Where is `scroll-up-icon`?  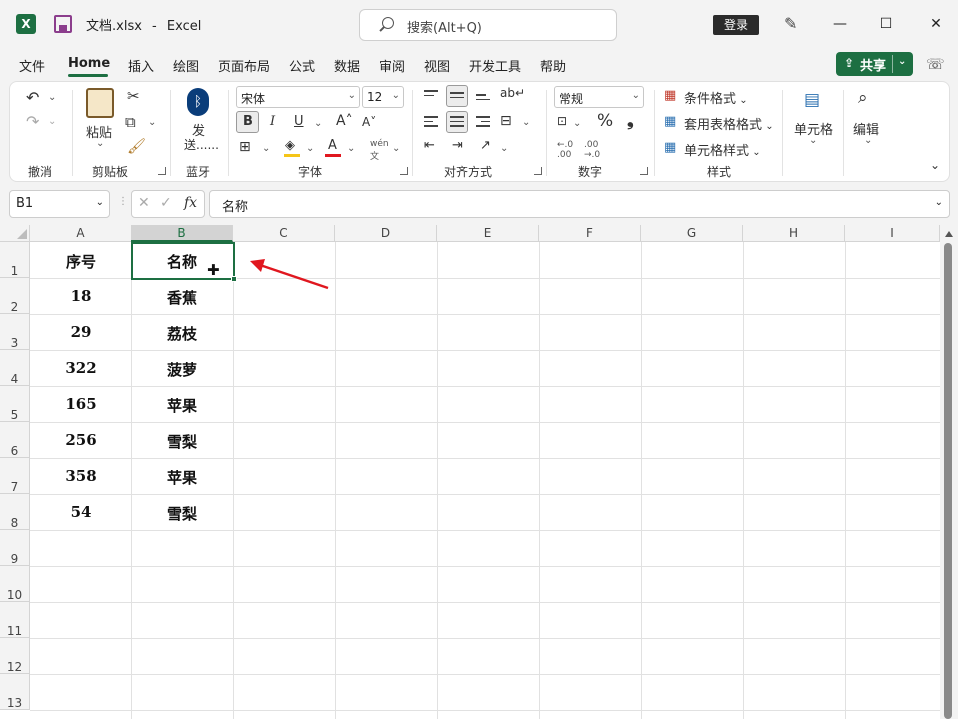
scroll-up-icon is located at coordinates (949, 234).